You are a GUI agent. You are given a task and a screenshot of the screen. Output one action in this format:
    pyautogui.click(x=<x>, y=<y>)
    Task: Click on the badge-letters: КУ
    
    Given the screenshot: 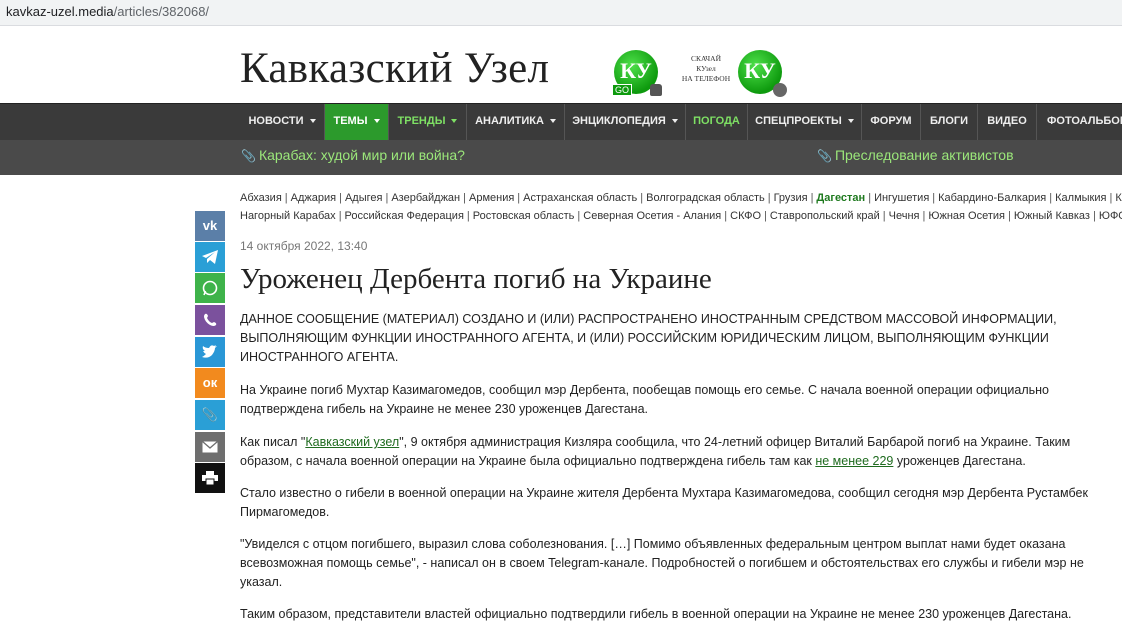 What is the action you would take?
    pyautogui.click(x=636, y=70)
    